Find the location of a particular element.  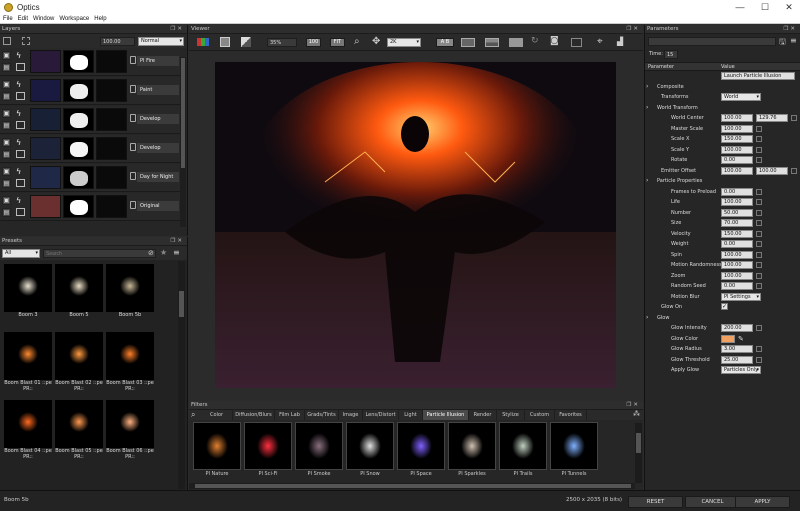

preset-item: Boom 5b is located at coordinates (130, 295).